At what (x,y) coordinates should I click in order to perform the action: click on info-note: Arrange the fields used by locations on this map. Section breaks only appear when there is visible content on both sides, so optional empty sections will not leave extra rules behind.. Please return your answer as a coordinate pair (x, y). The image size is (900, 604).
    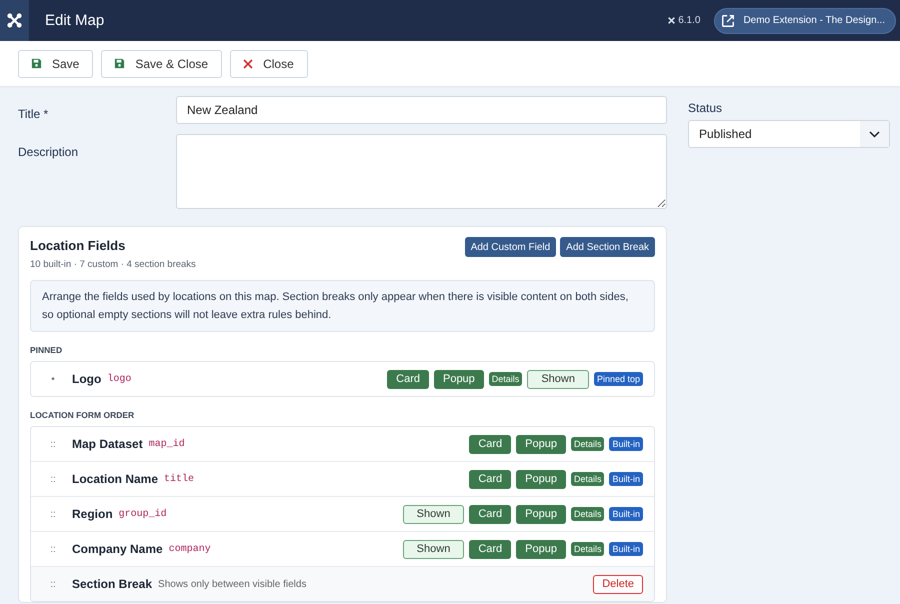
    Looking at the image, I should click on (342, 306).